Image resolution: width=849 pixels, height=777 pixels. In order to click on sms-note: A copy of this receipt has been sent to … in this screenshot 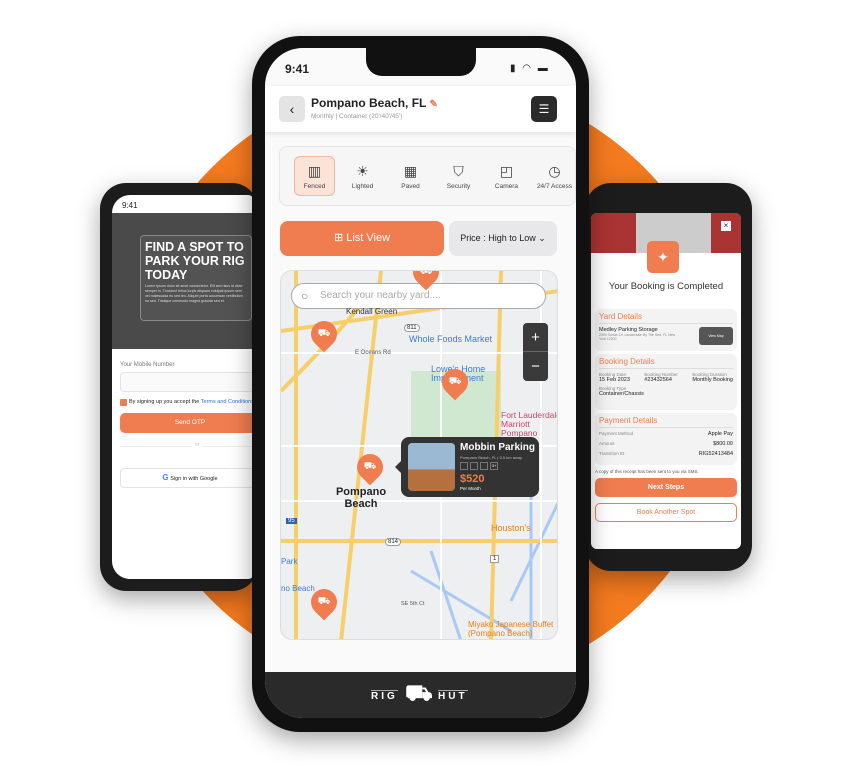, I will do `click(647, 471)`.